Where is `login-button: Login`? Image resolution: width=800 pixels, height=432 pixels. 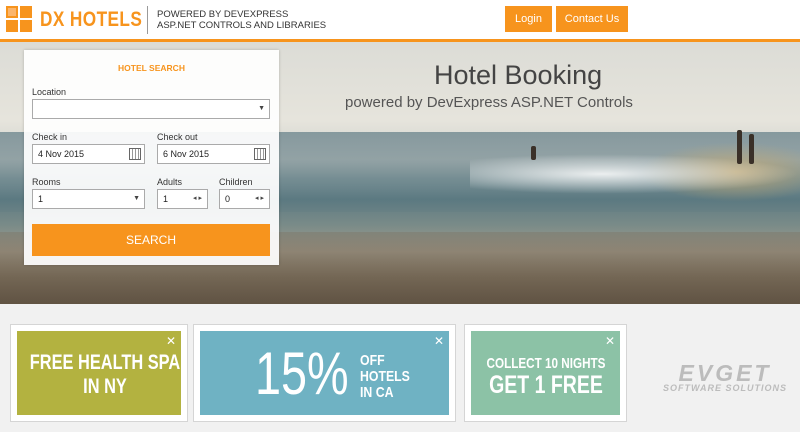 login-button: Login is located at coordinates (528, 19).